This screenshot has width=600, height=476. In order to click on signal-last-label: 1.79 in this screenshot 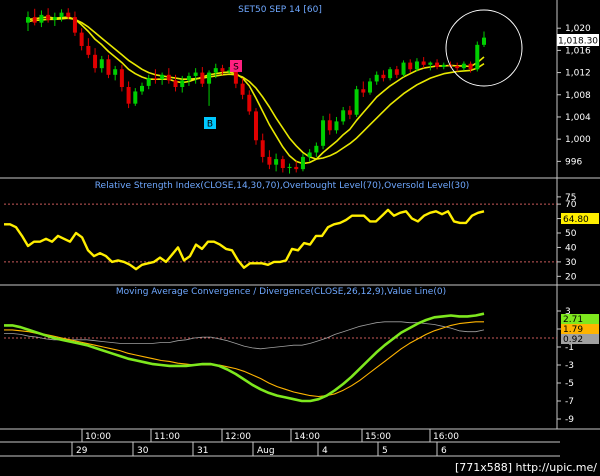, I will do `click(573, 330)`.